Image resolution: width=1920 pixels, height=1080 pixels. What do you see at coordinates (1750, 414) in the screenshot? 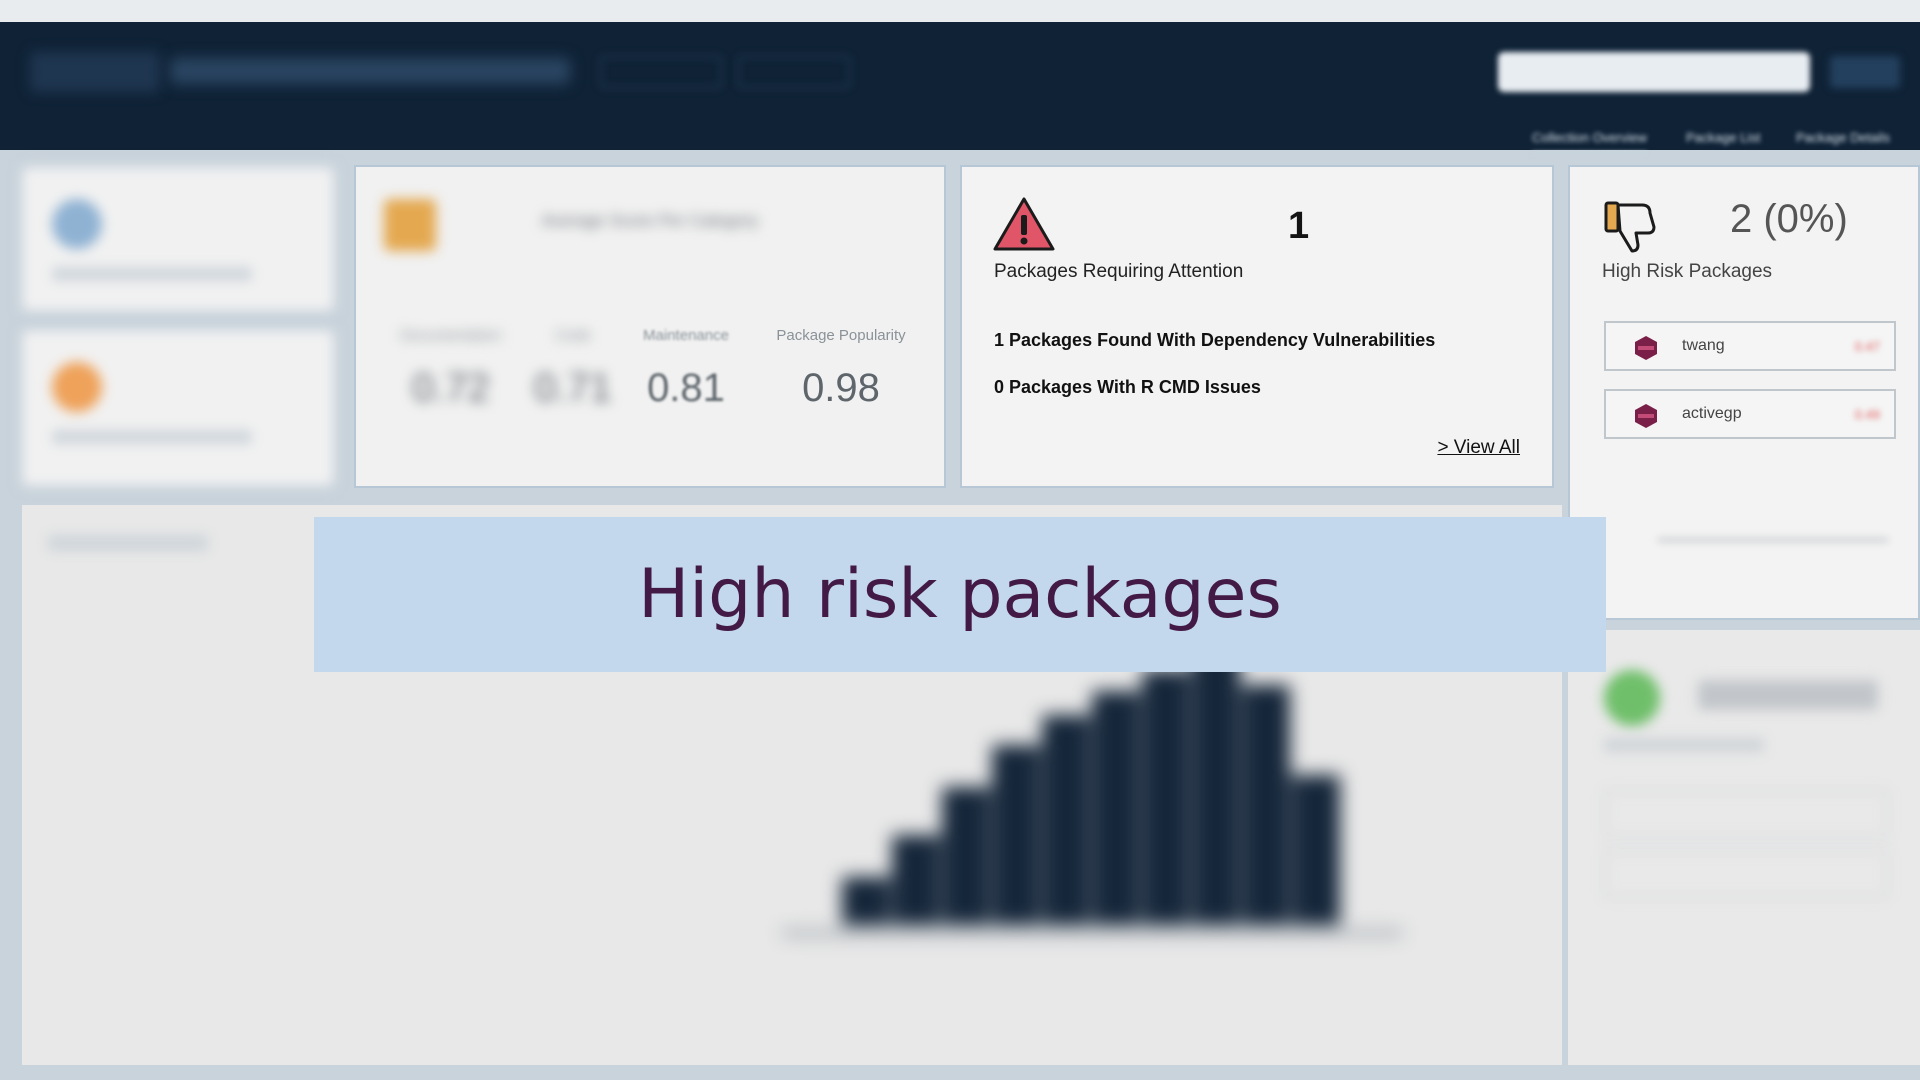
I see `package-row-activegp: activegp 0.49` at bounding box center [1750, 414].